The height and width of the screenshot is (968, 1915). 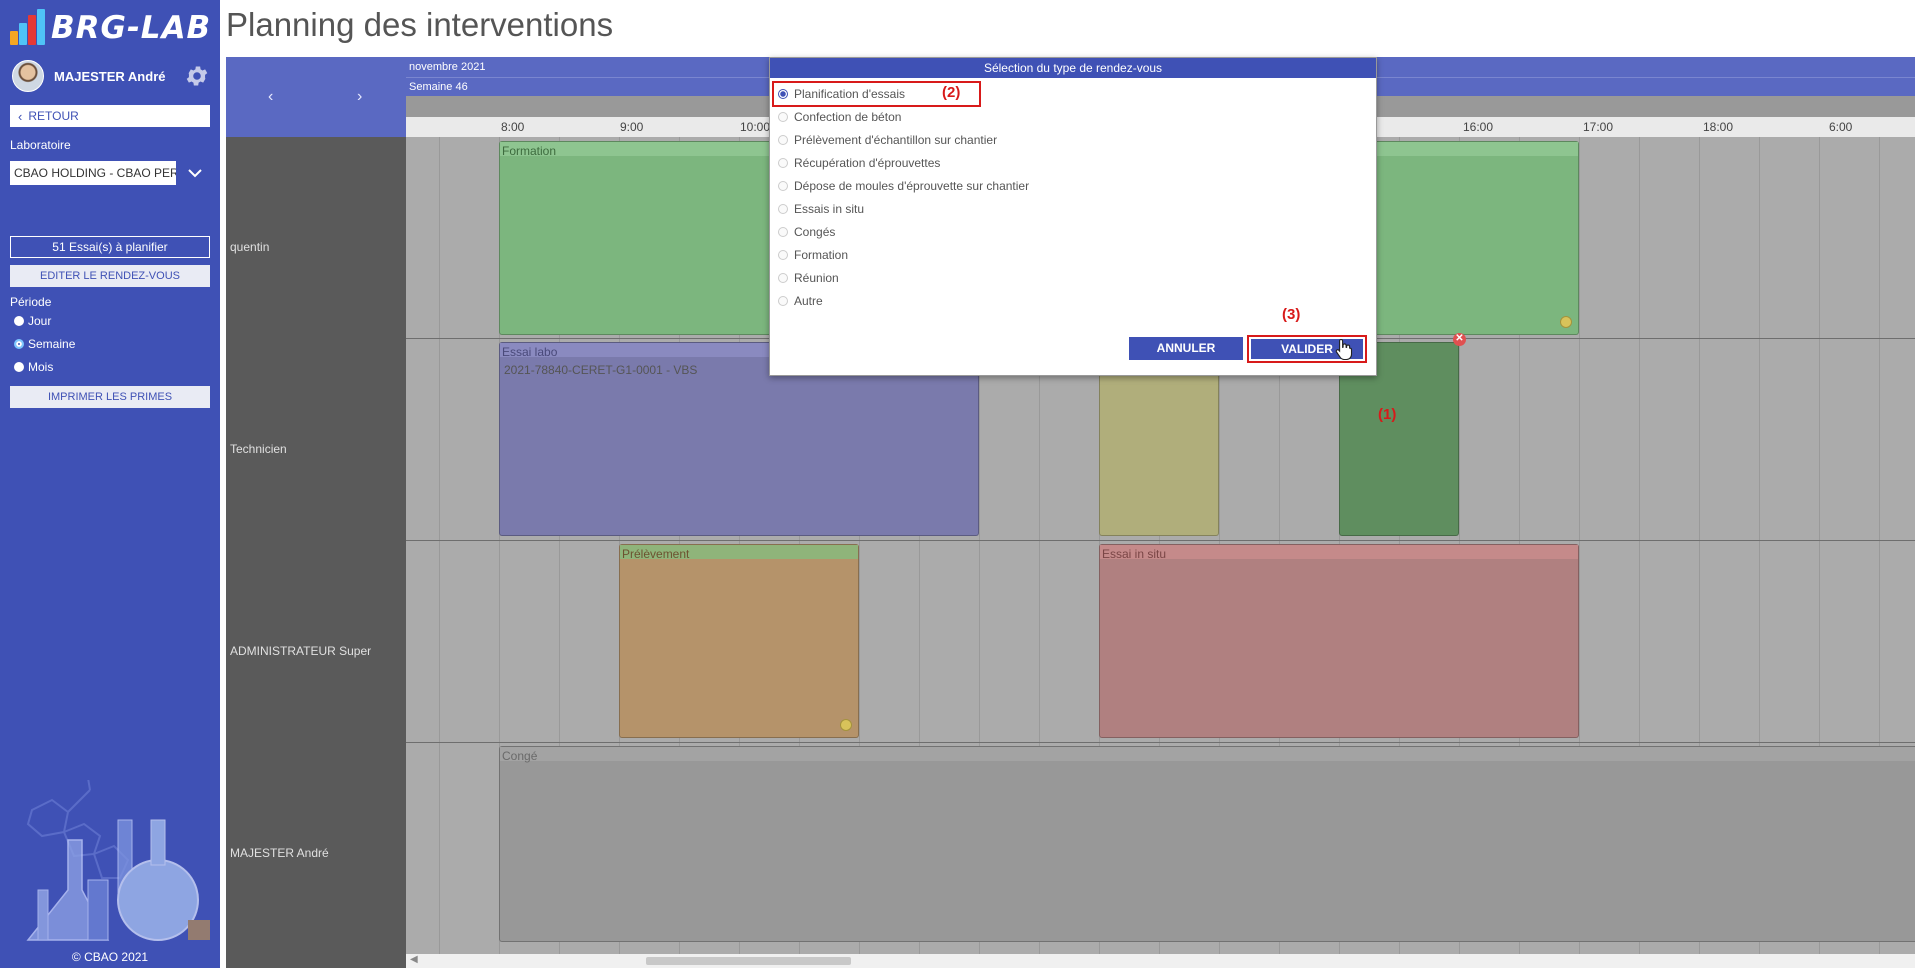 I want to click on event-essai-in-situ: Essai in situ, so click(x=1339, y=641).